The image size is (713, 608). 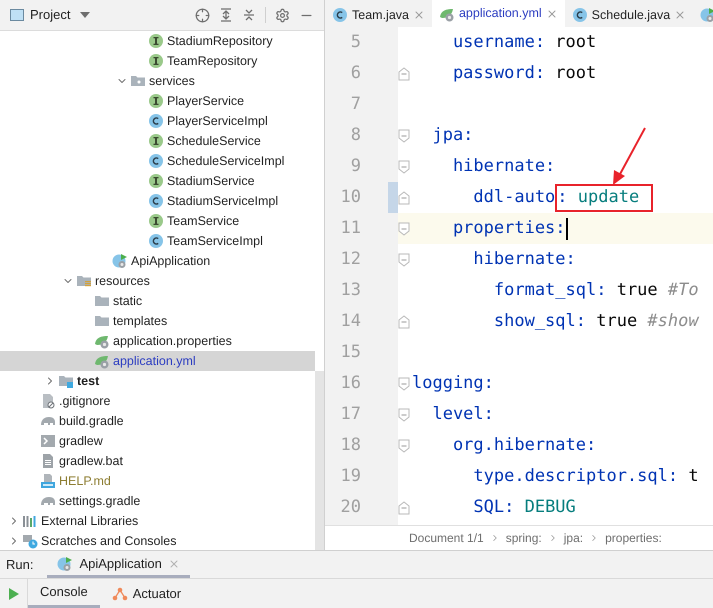 I want to click on expand-all-icon, so click(x=226, y=15).